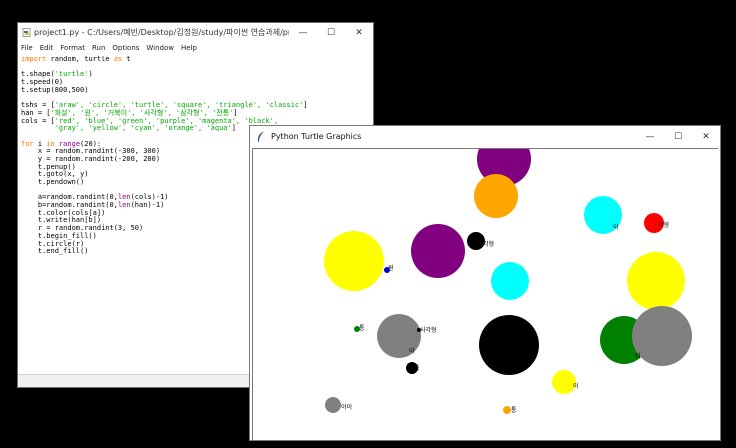  I want to click on turtle-write-label: 사각형, so click(428, 330).